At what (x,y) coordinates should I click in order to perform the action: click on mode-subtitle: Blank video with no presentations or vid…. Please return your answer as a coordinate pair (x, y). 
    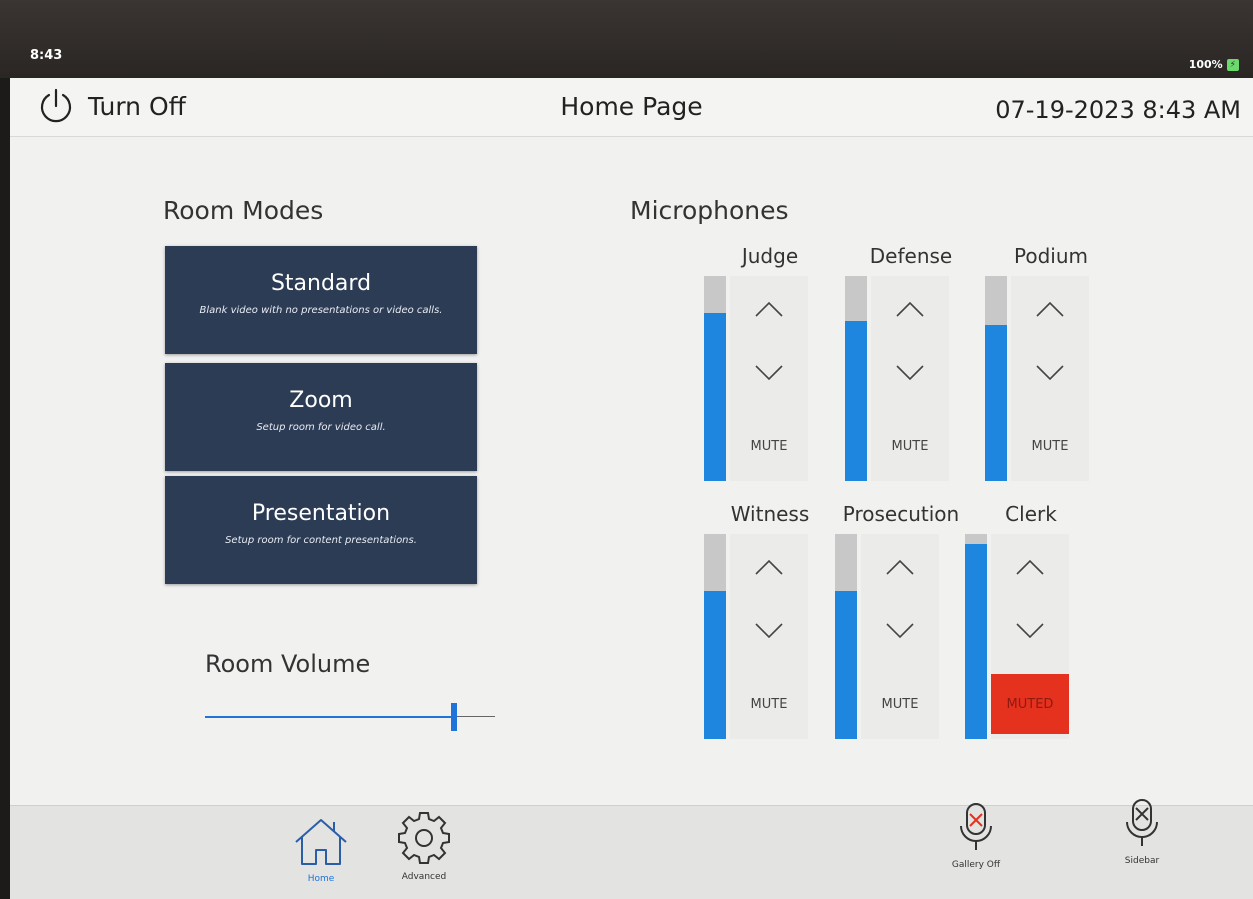
    Looking at the image, I should click on (321, 310).